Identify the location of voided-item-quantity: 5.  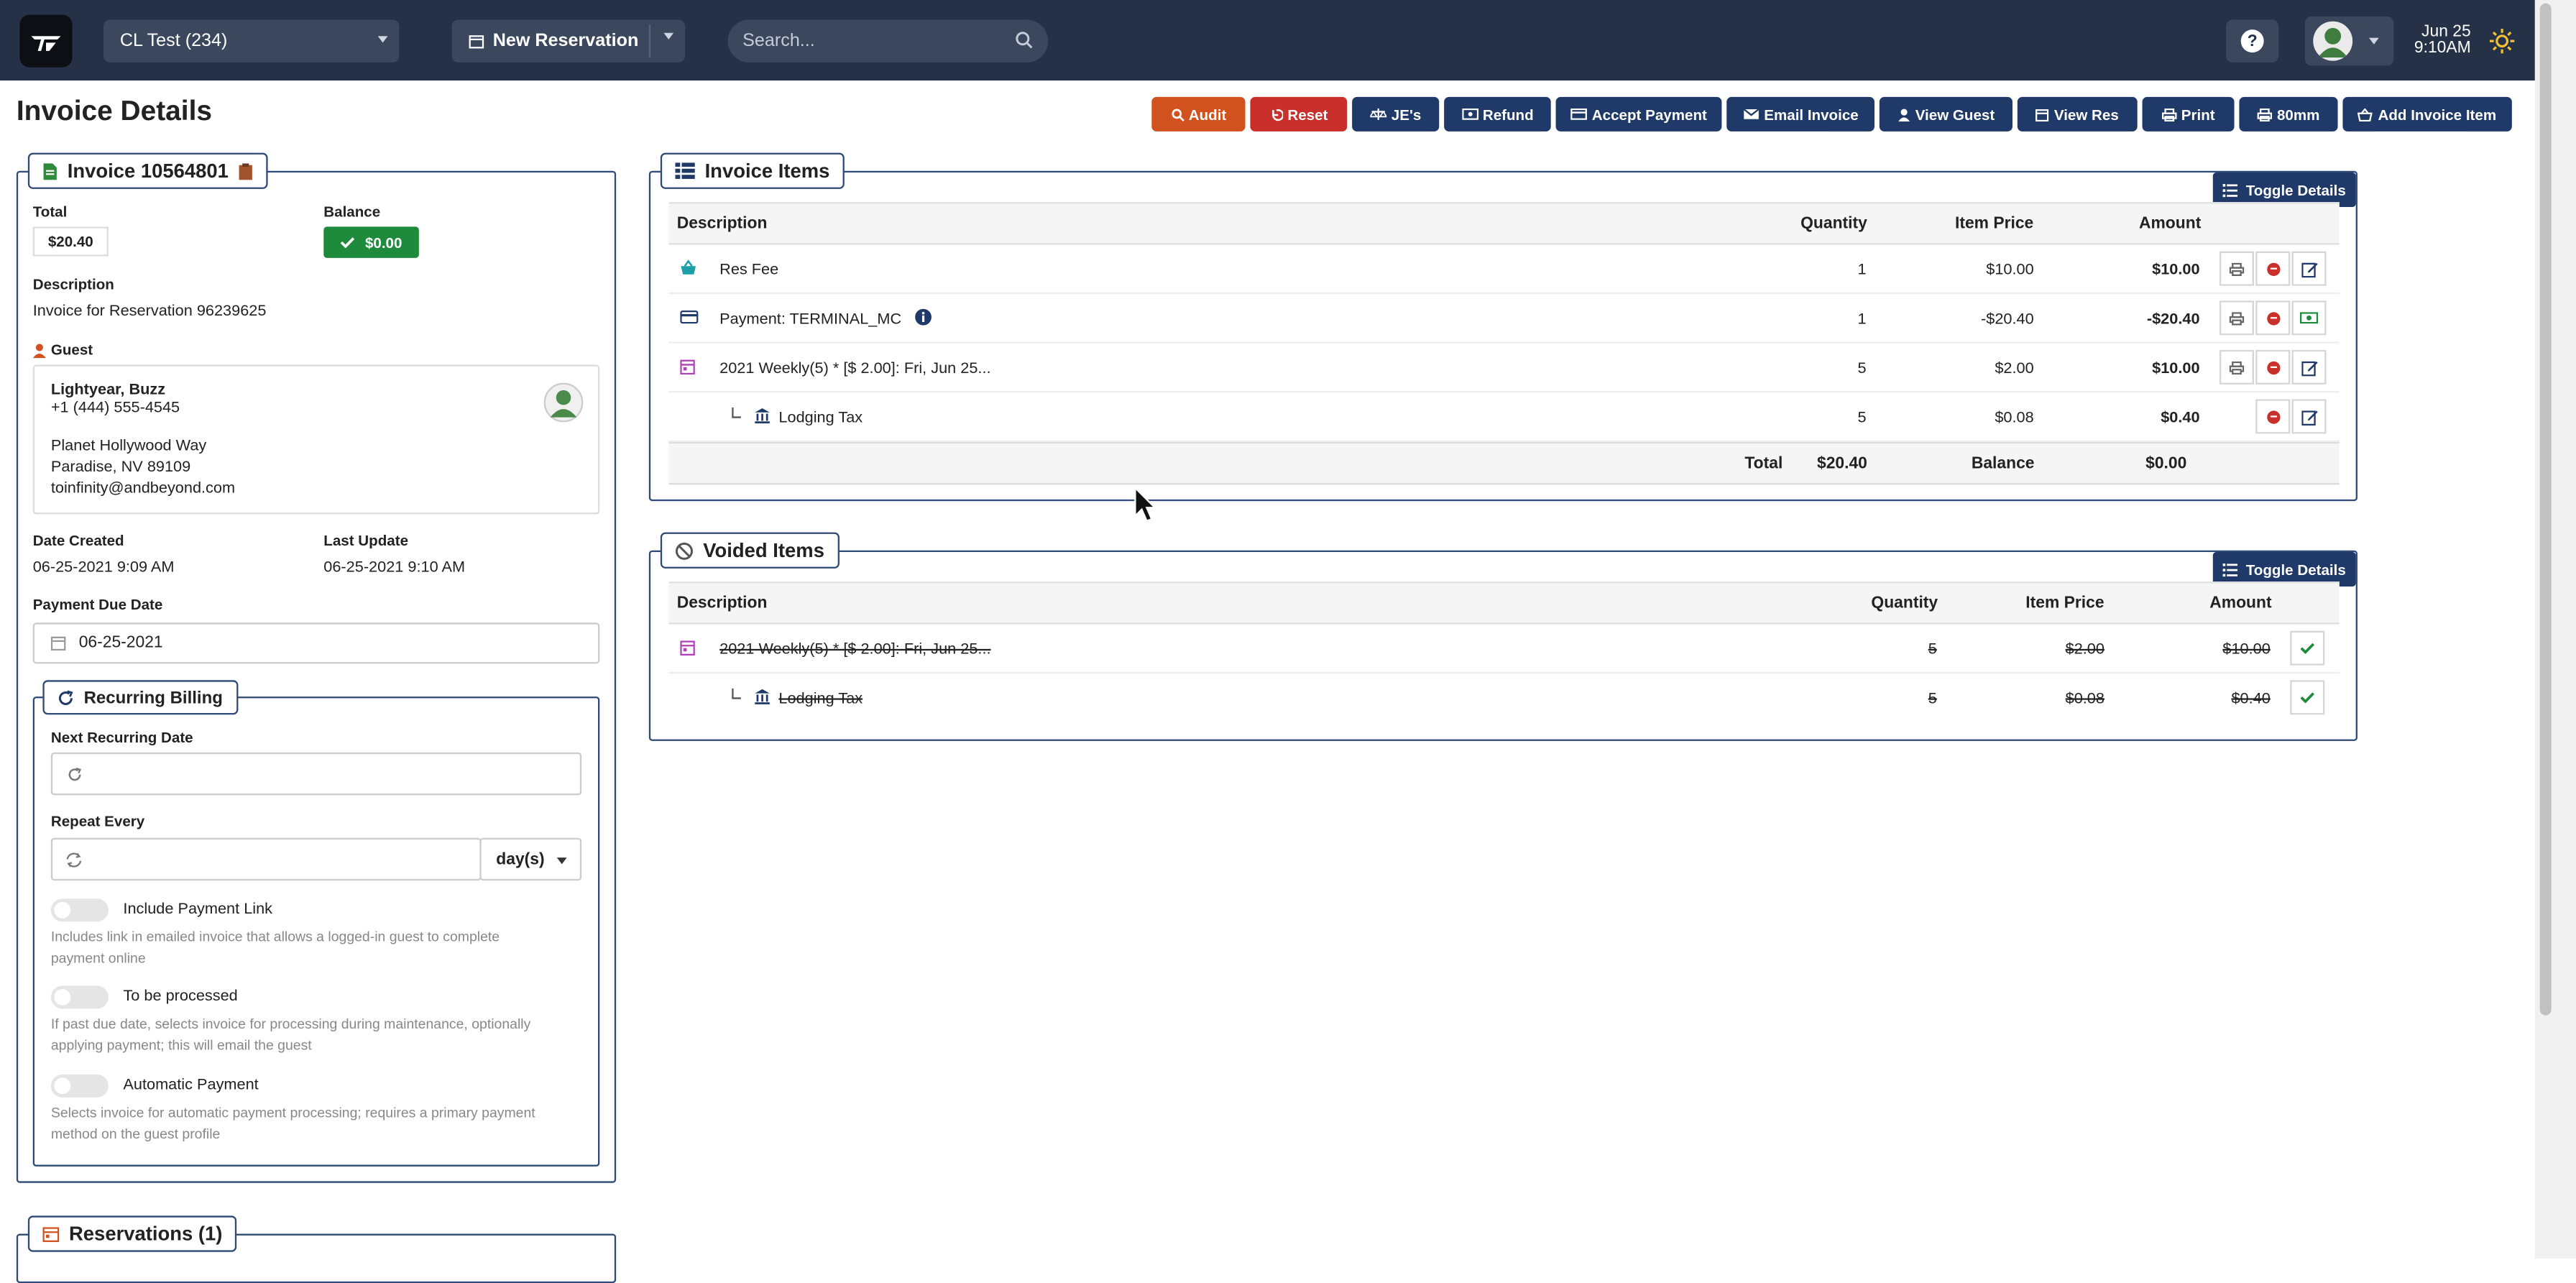
(1932, 649).